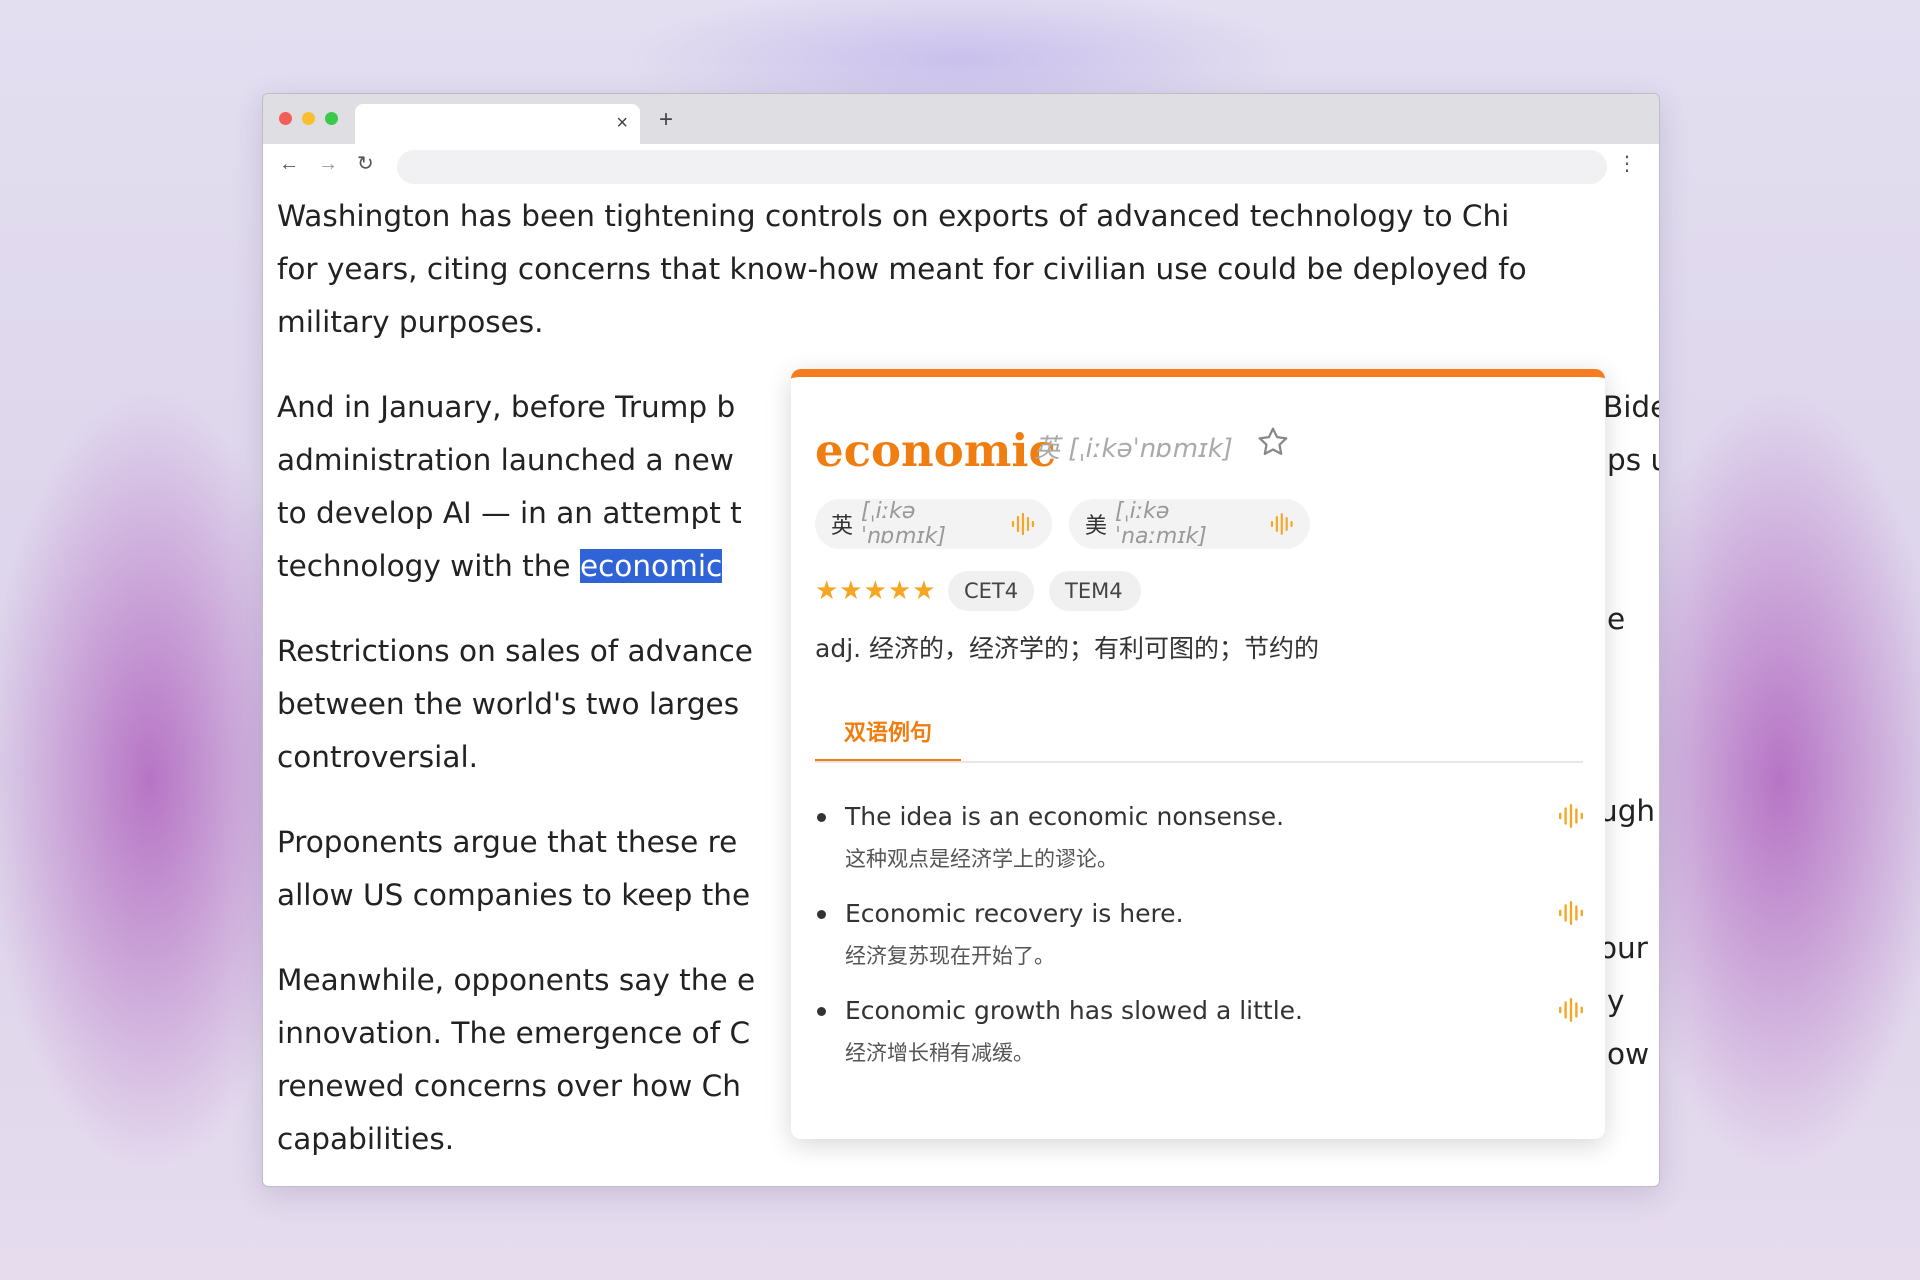  What do you see at coordinates (991, 591) in the screenshot?
I see `tag-cet4: CET4` at bounding box center [991, 591].